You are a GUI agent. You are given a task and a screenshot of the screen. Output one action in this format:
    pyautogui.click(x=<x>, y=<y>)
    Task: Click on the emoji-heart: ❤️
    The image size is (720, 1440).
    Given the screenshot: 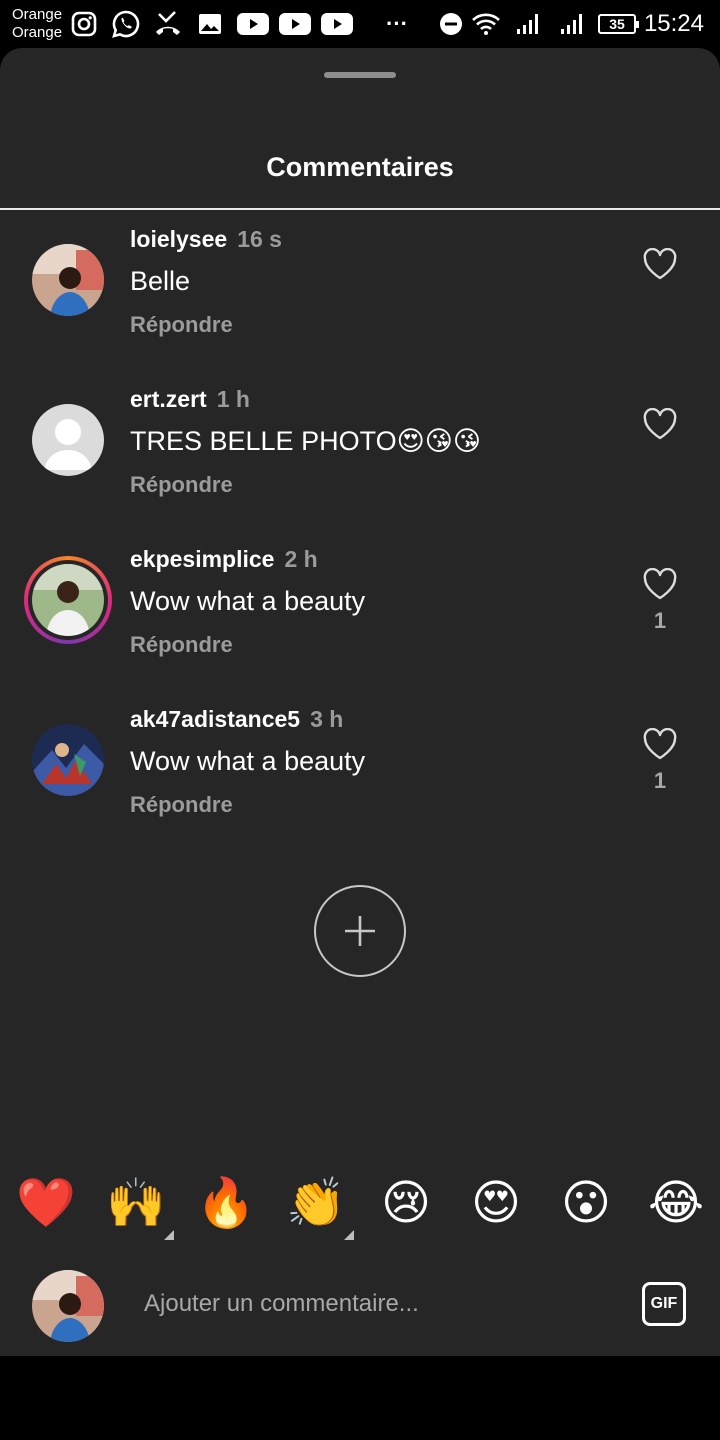 What is the action you would take?
    pyautogui.click(x=46, y=1204)
    